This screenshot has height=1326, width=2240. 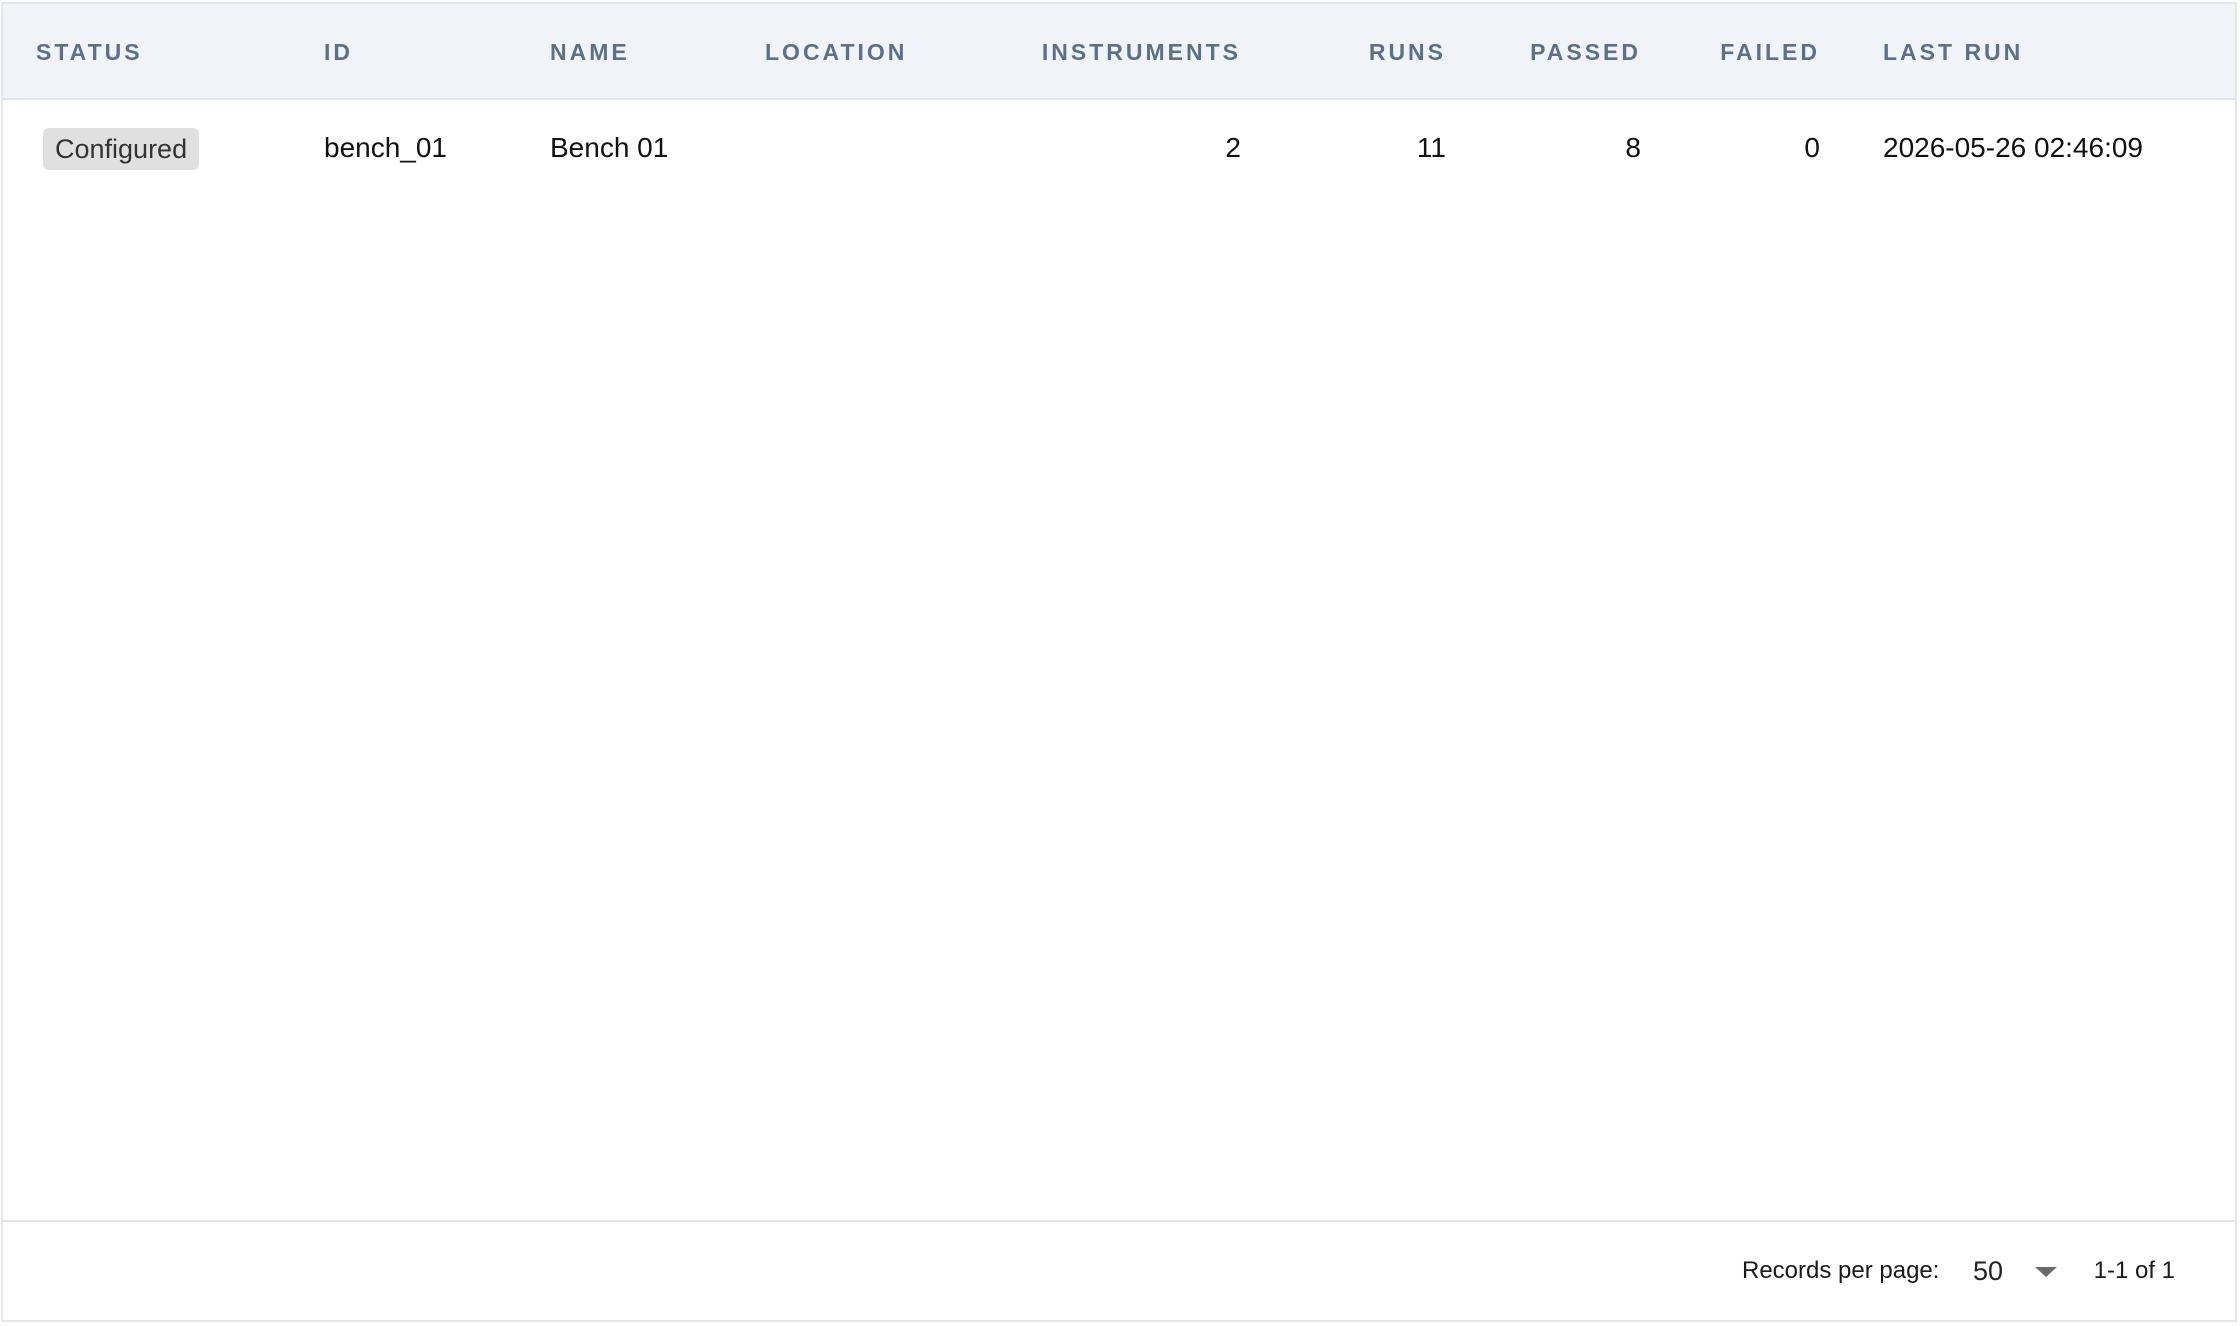 I want to click on cell-failed: 0, so click(x=1812, y=147).